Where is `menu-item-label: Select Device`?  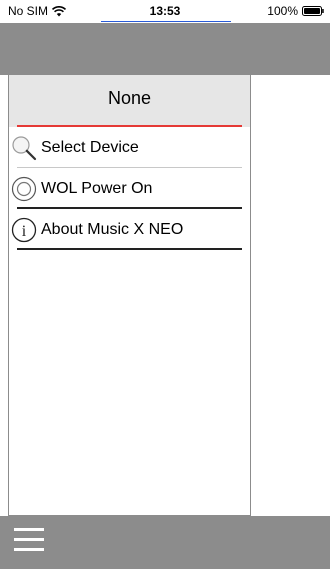
menu-item-label: Select Device is located at coordinates (90, 147).